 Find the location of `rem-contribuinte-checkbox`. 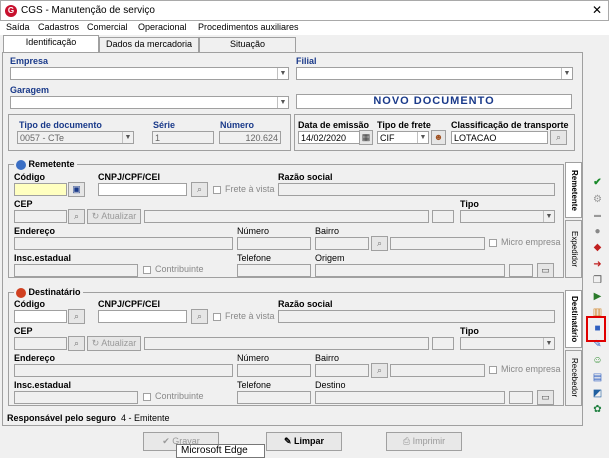

rem-contribuinte-checkbox is located at coordinates (147, 270).